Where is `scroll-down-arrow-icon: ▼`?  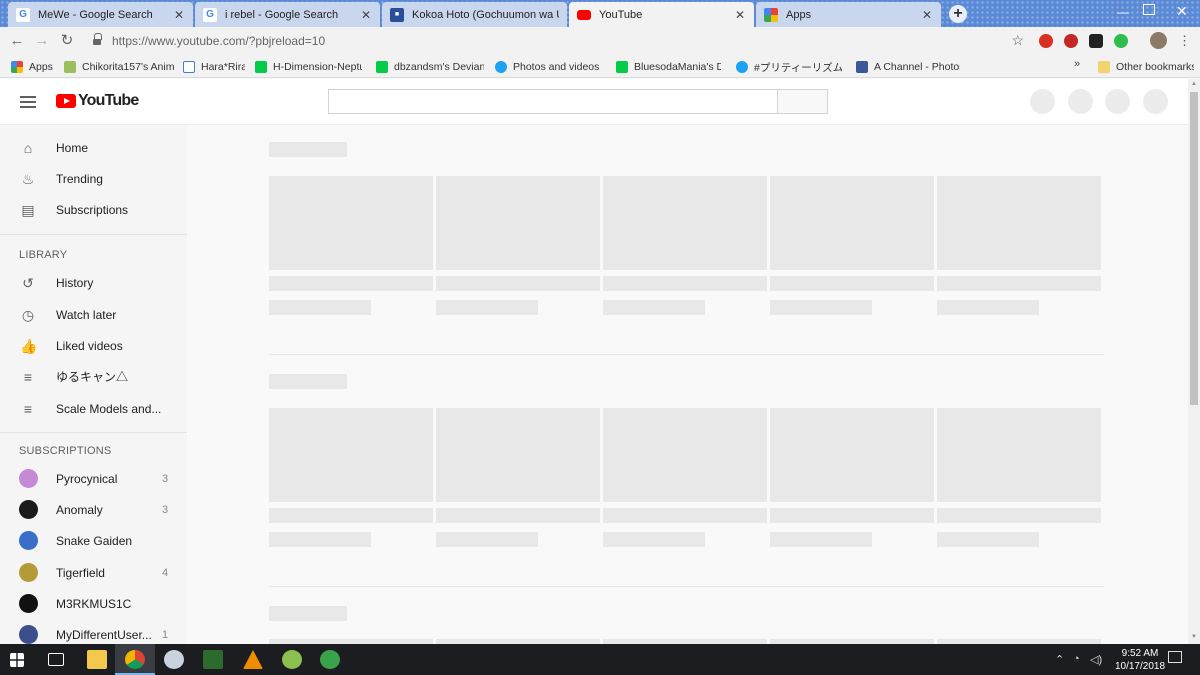 scroll-down-arrow-icon: ▼ is located at coordinates (1194, 637).